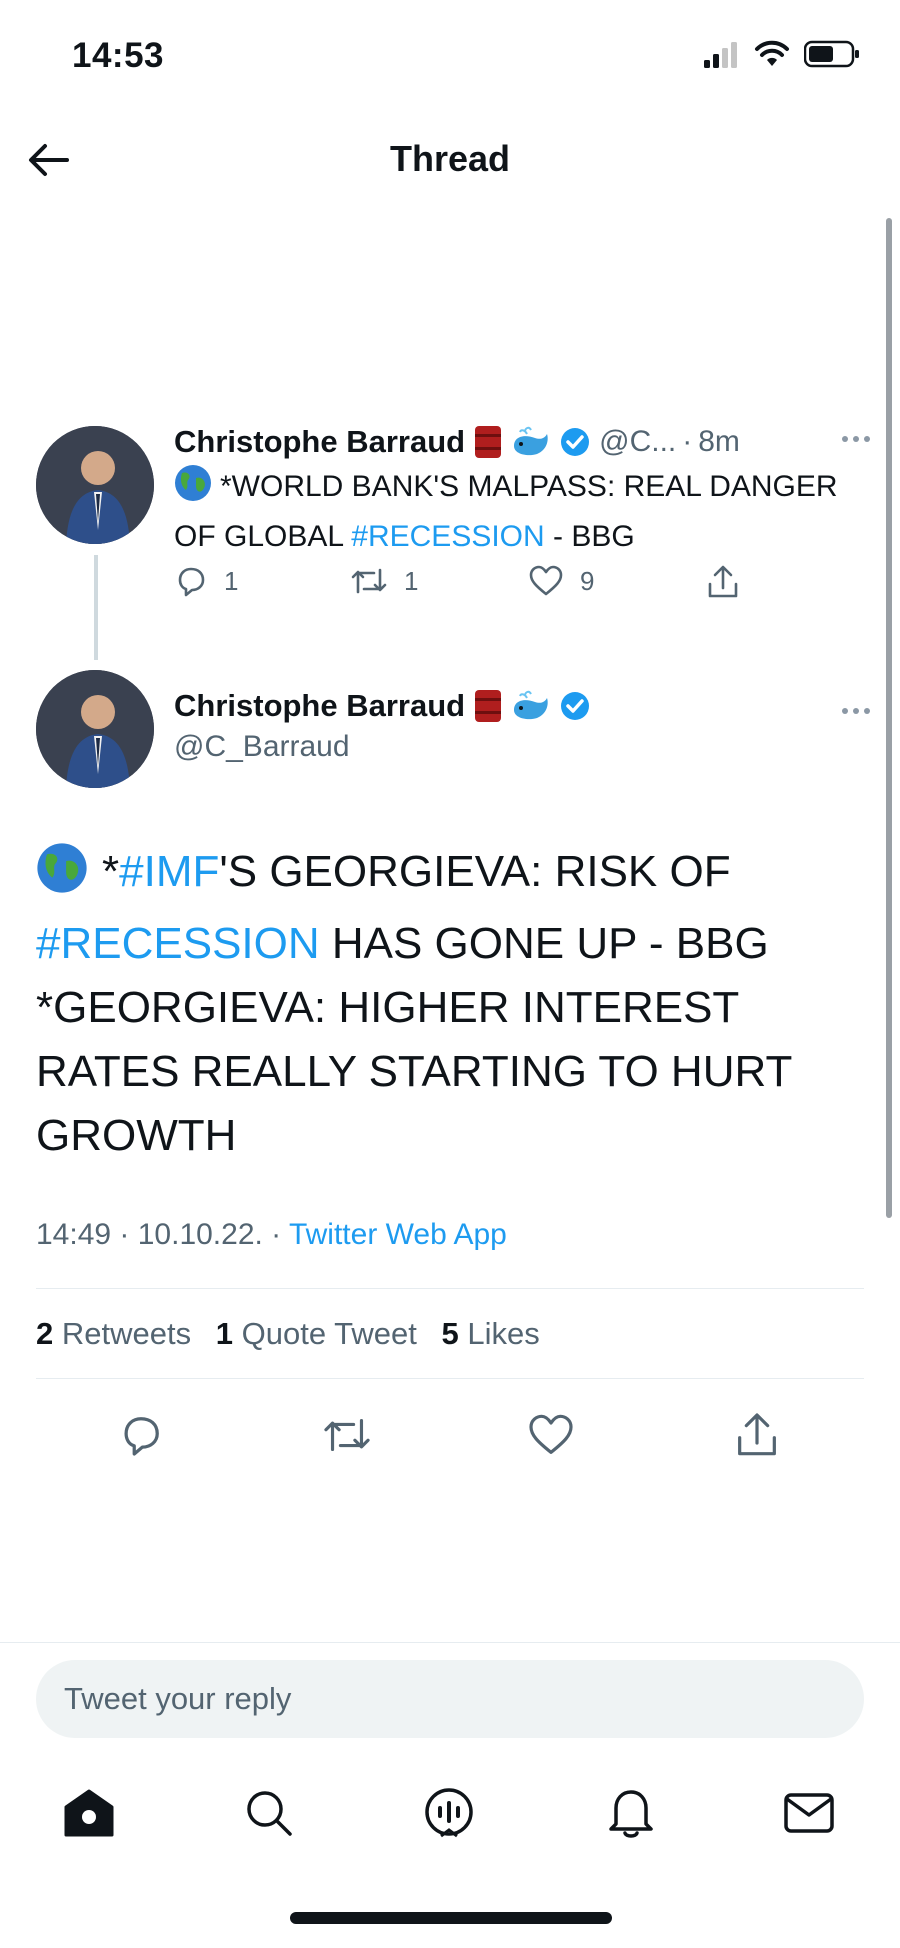 The image size is (900, 1948). What do you see at coordinates (224, 1333) in the screenshot?
I see `quotes-count: 1` at bounding box center [224, 1333].